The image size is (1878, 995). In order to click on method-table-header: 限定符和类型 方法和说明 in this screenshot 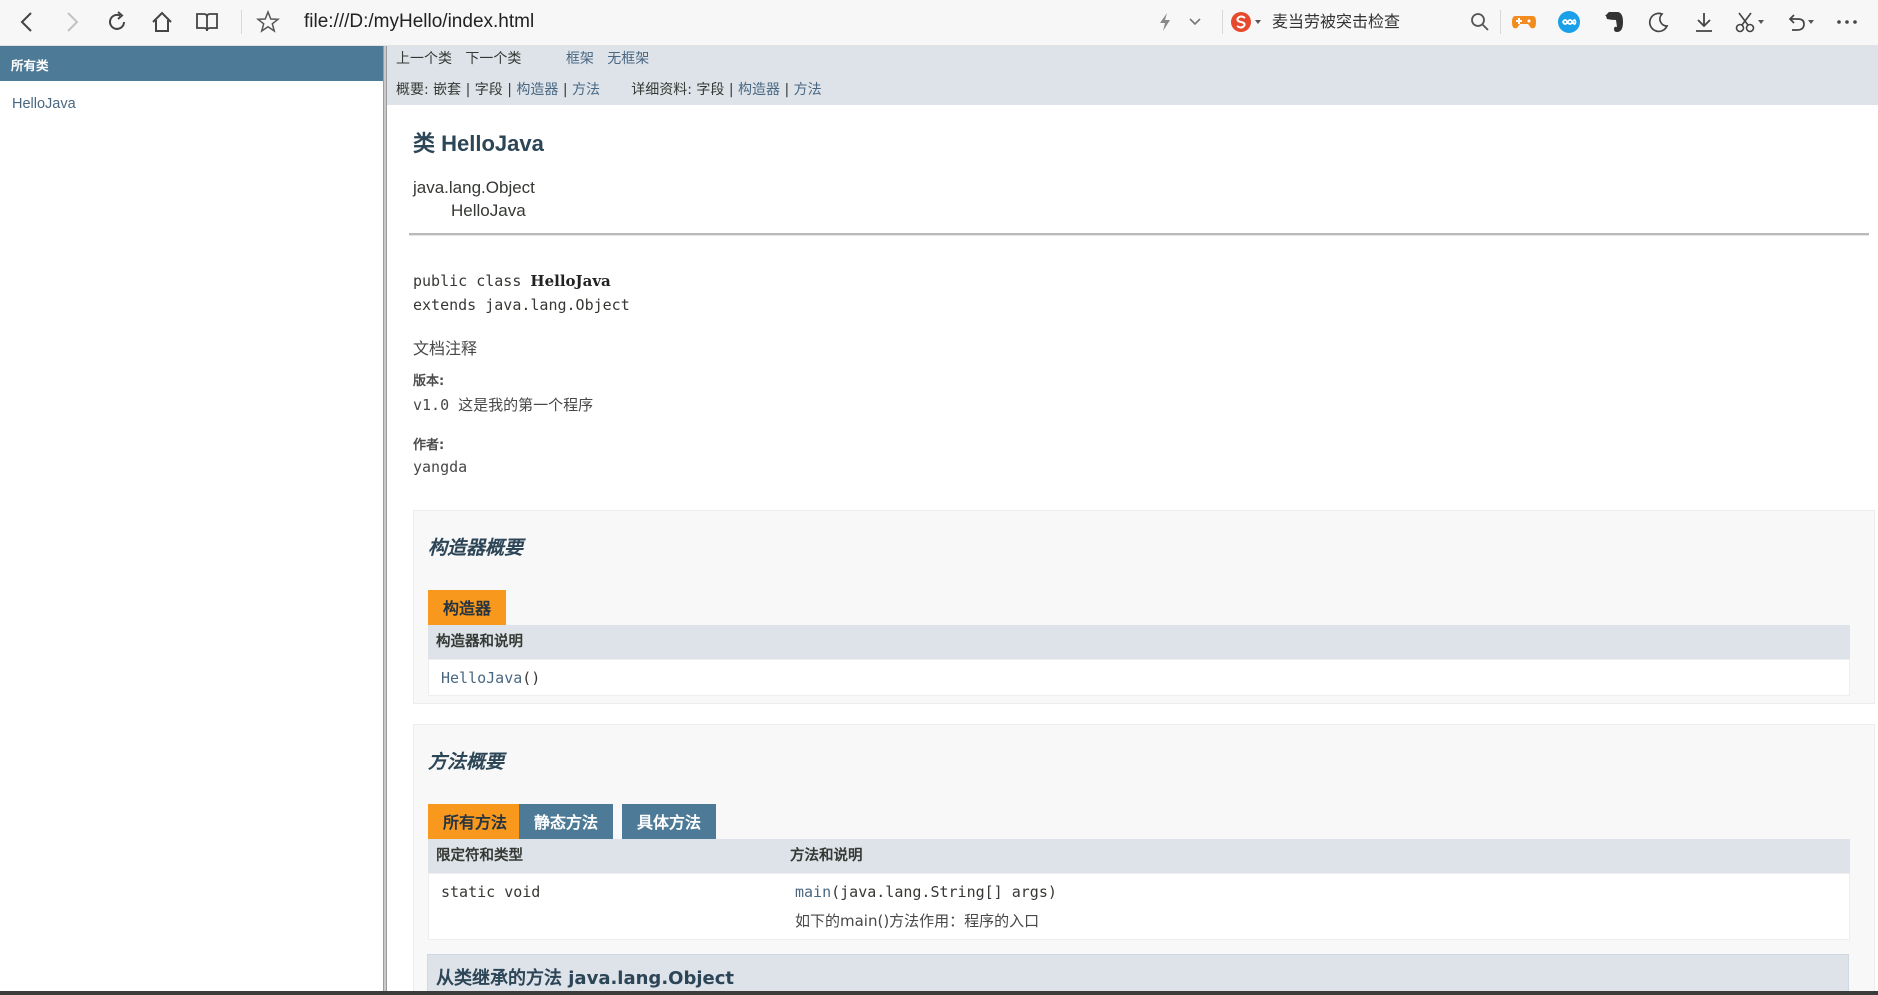, I will do `click(1139, 856)`.